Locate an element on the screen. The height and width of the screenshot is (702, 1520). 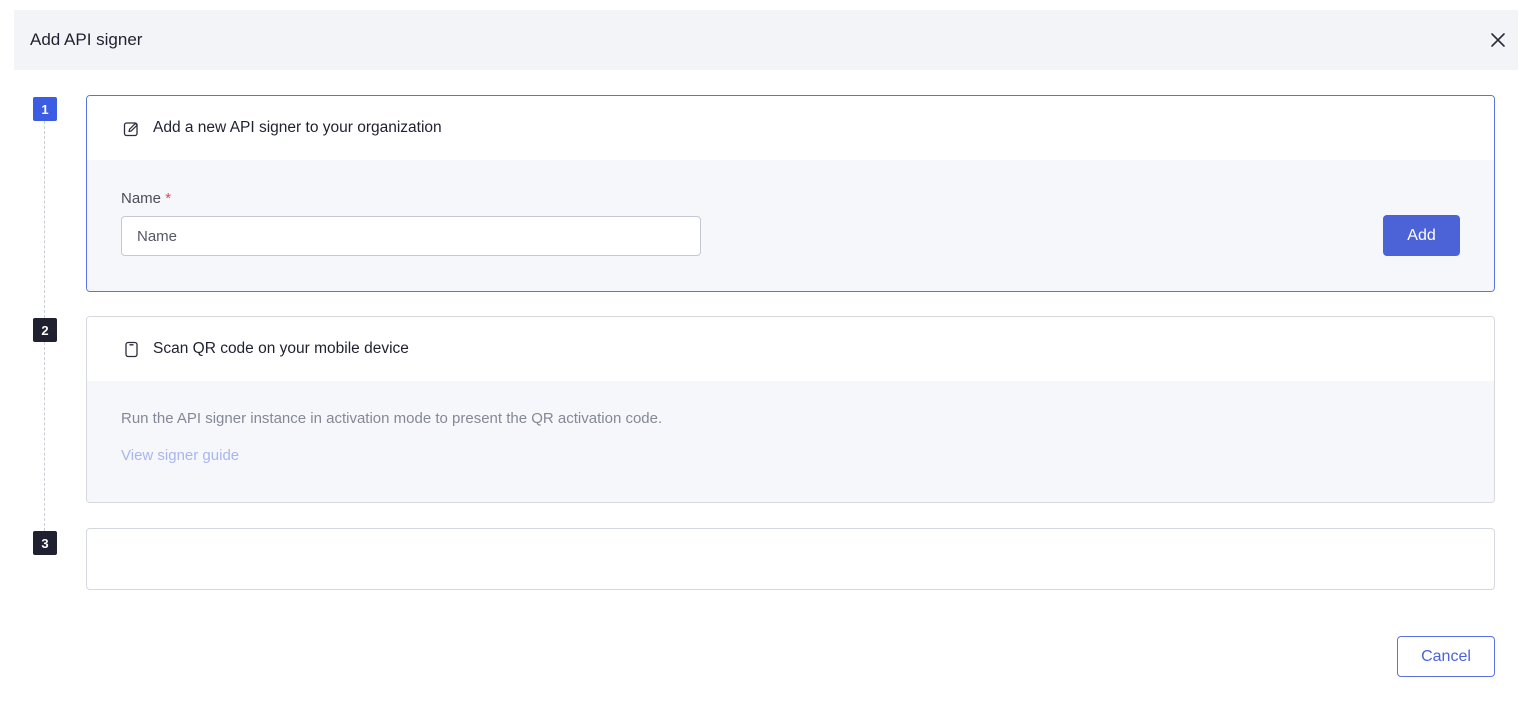
step-2-title: Scan QR code on your mobile device is located at coordinates (281, 348).